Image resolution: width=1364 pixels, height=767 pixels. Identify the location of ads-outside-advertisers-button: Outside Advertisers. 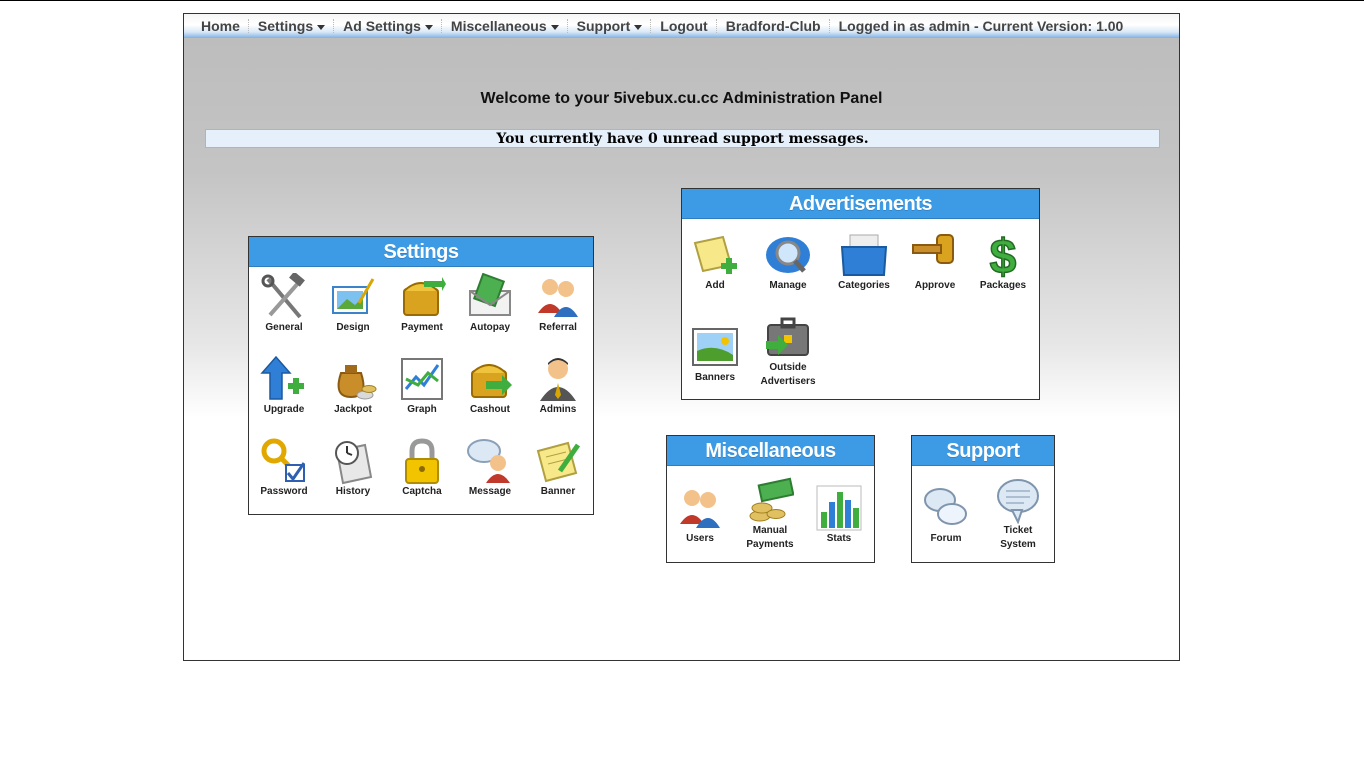
(788, 351).